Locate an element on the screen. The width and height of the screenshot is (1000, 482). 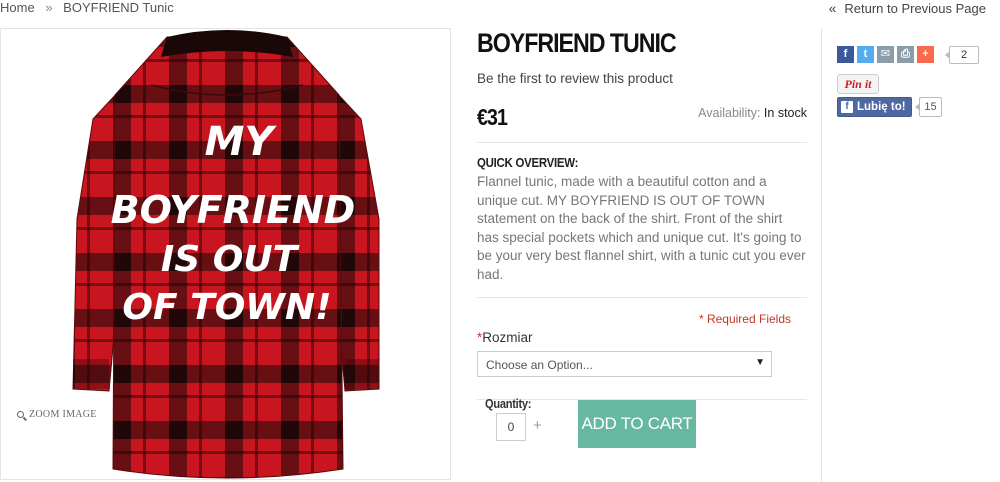
share-count: 2 is located at coordinates (962, 55).